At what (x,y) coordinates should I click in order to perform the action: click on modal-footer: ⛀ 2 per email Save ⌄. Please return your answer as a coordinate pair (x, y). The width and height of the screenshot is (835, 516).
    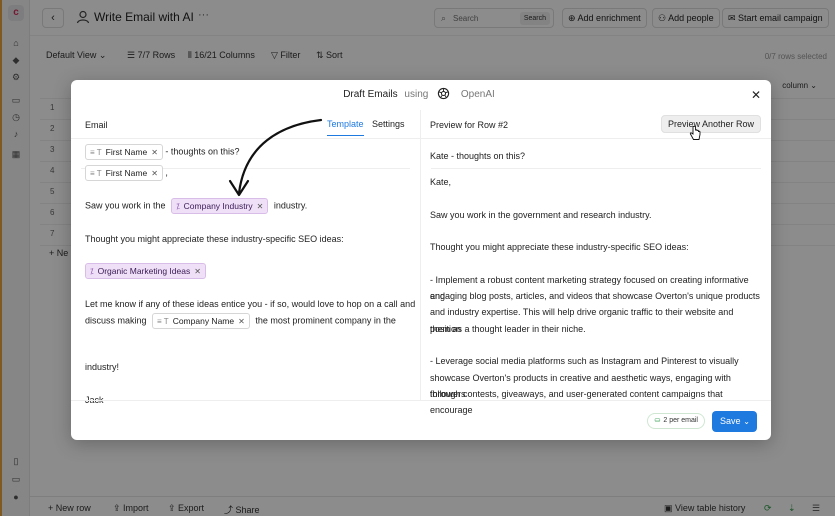
    Looking at the image, I should click on (421, 420).